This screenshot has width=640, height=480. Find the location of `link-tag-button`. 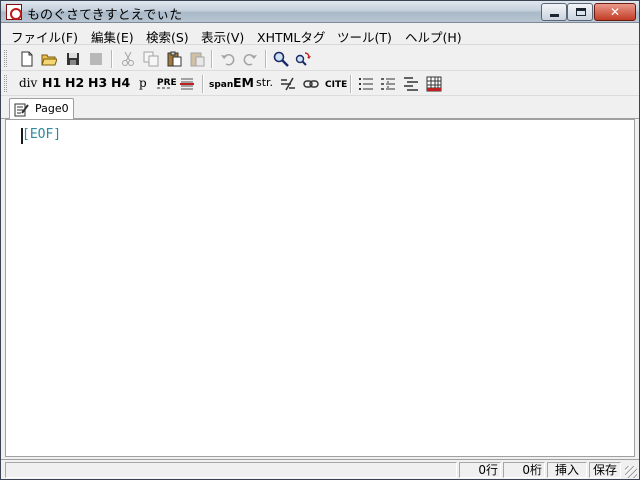

link-tag-button is located at coordinates (311, 84).